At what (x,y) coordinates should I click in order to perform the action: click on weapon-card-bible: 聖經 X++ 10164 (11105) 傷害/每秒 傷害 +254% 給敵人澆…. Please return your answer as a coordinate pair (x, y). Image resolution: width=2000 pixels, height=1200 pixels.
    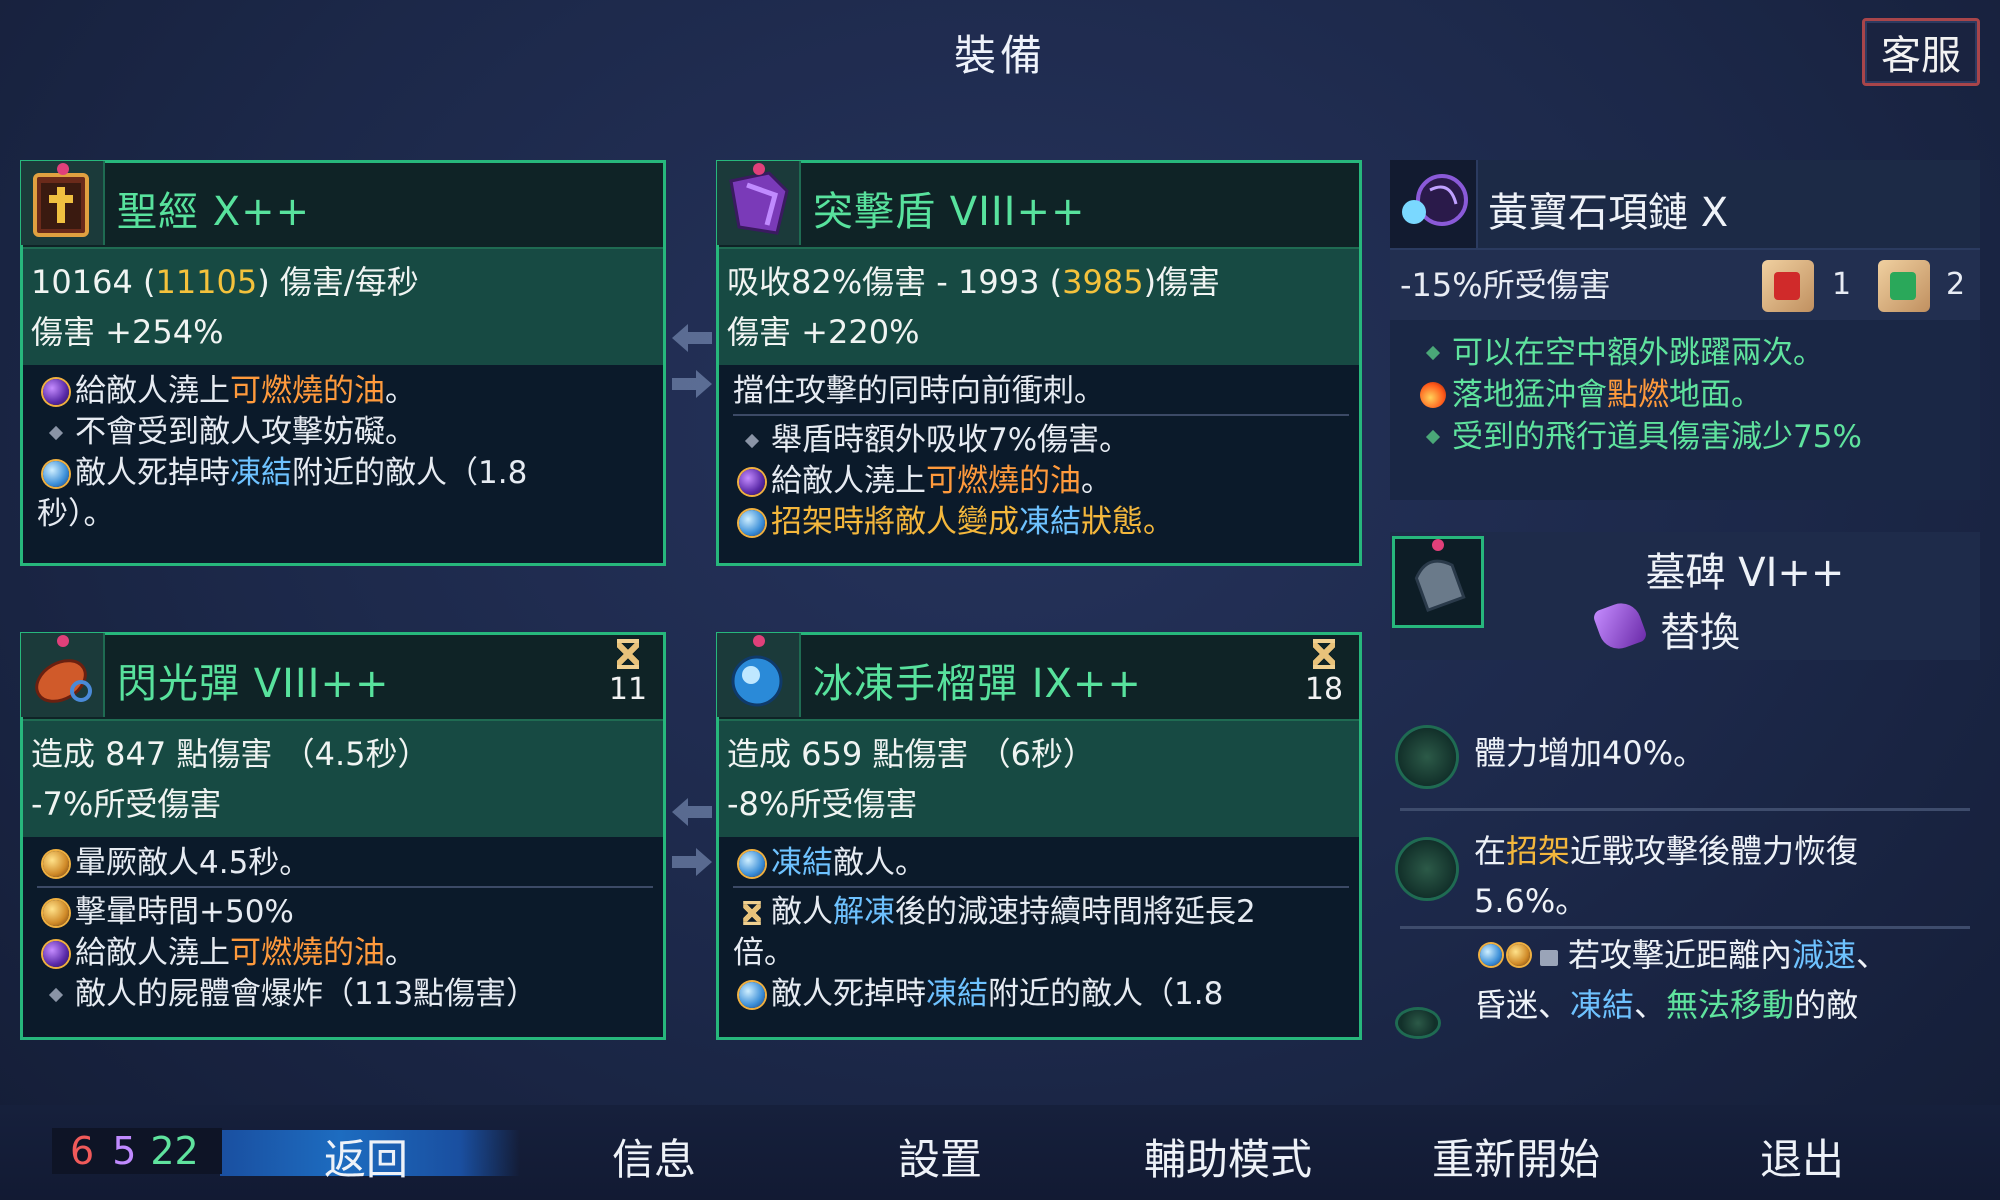
    Looking at the image, I should click on (343, 363).